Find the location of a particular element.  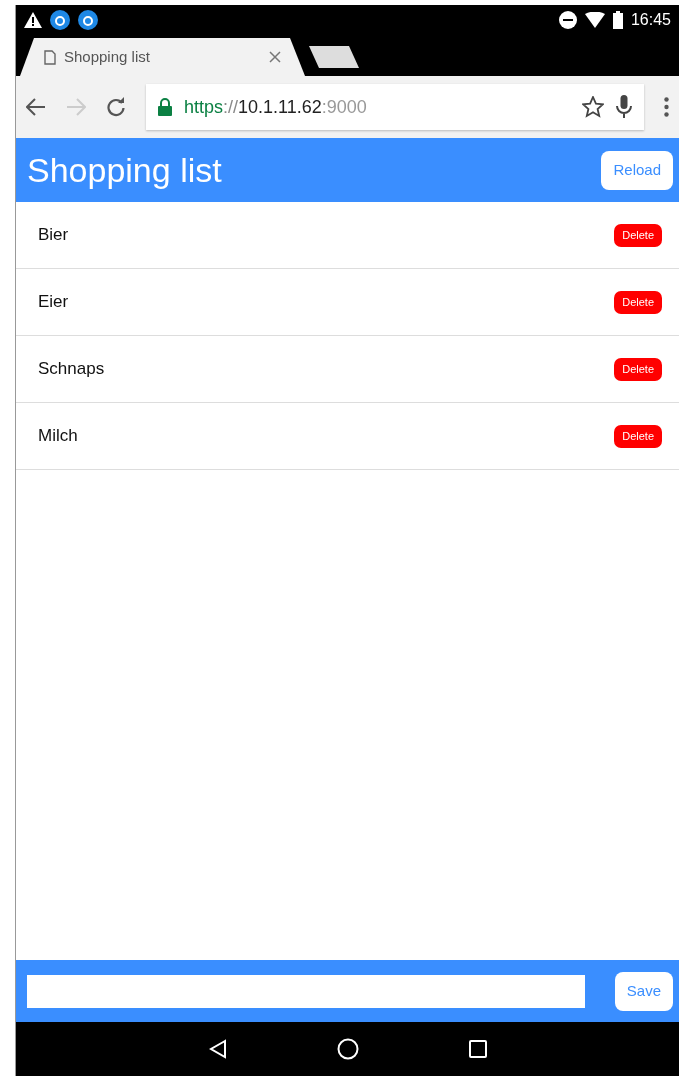

battery-icon is located at coordinates (617, 20).